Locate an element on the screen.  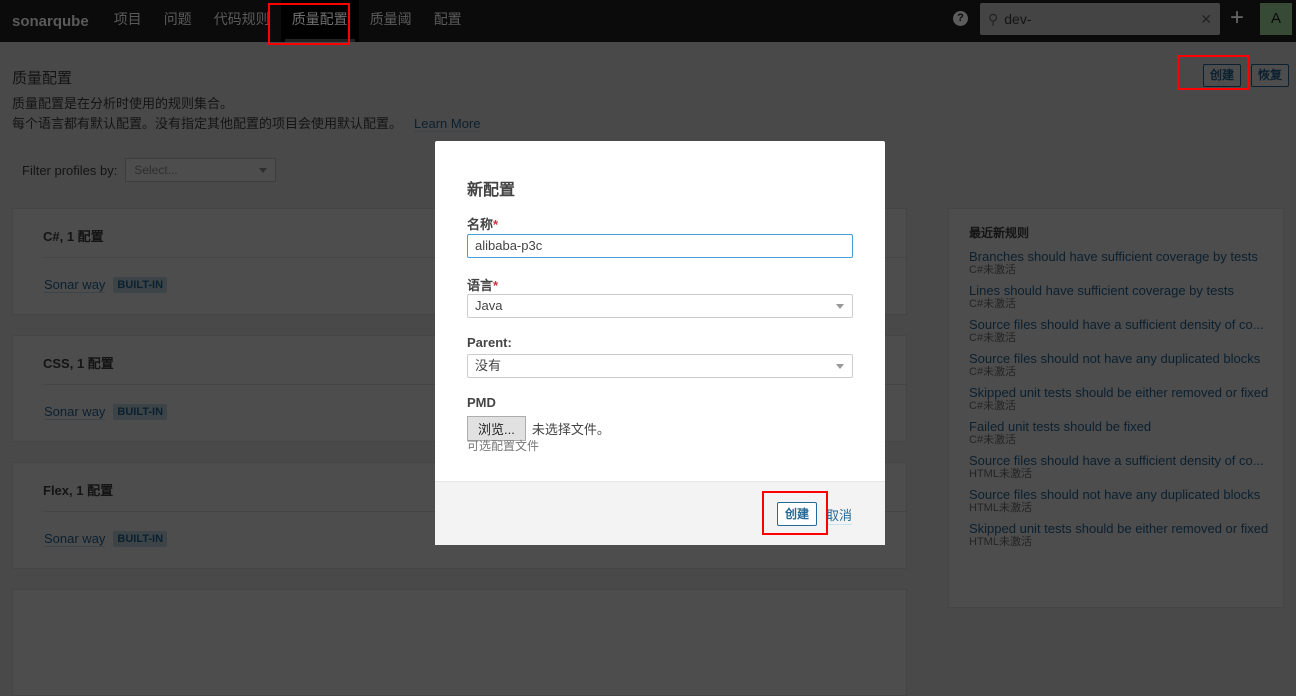
plus-icon: + is located at coordinates (1237, 18).